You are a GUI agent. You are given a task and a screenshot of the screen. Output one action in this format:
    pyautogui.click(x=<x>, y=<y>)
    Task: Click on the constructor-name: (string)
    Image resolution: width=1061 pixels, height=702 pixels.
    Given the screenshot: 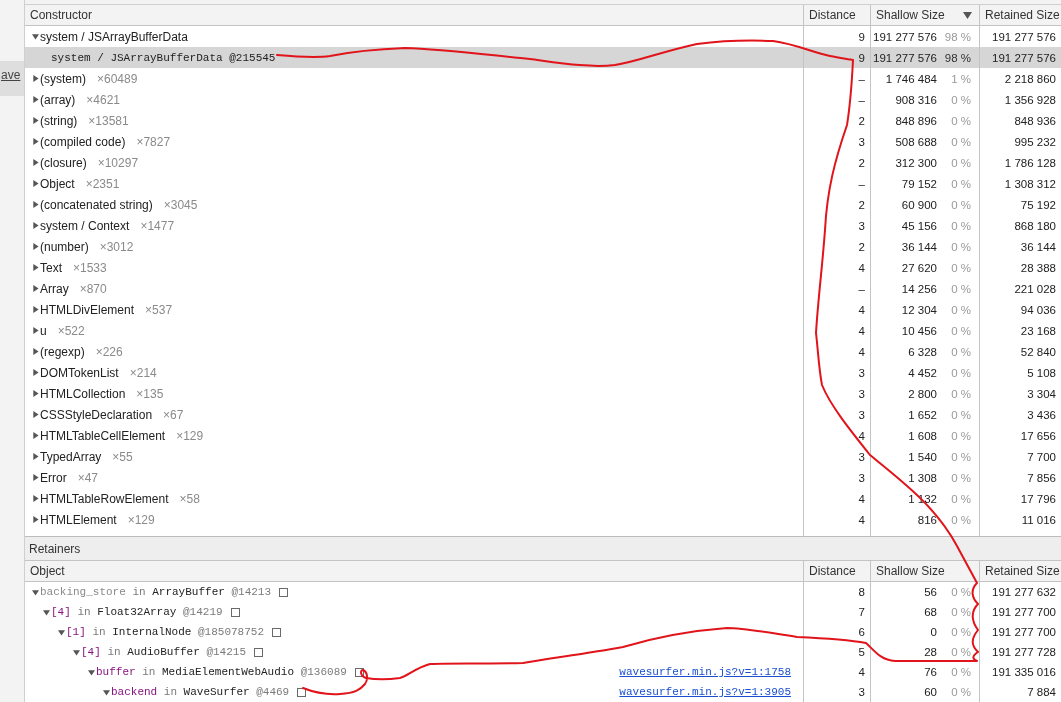 What is the action you would take?
    pyautogui.click(x=59, y=120)
    